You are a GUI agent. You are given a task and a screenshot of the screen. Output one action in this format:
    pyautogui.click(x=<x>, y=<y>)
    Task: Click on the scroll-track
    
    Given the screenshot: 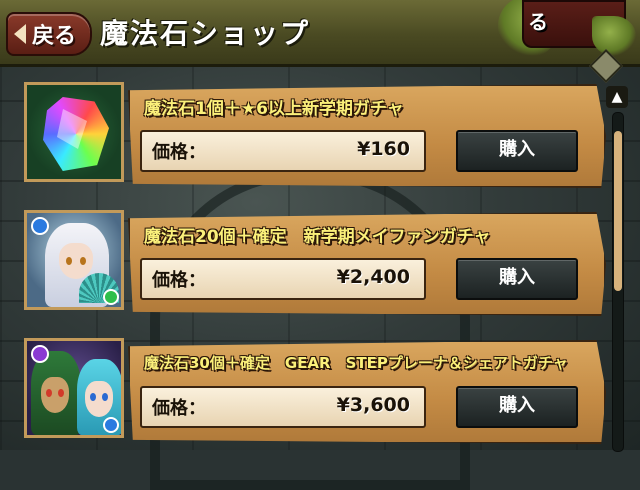 What is the action you would take?
    pyautogui.click(x=618, y=282)
    